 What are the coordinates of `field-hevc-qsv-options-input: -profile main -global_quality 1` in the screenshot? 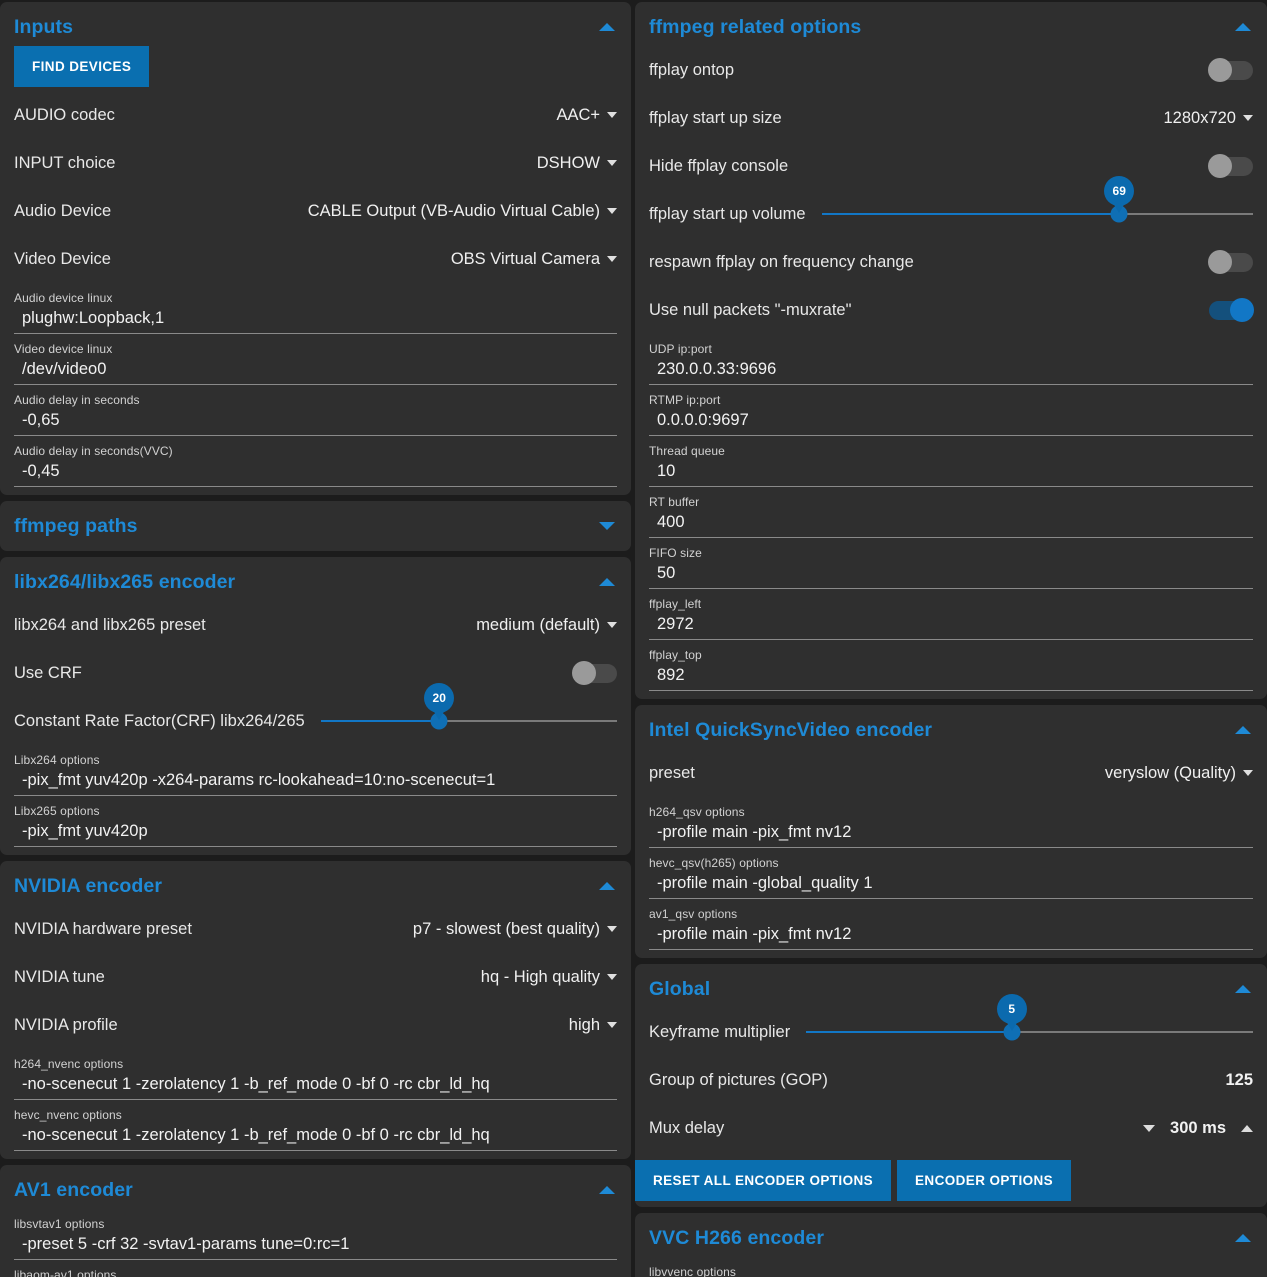 It's located at (951, 885).